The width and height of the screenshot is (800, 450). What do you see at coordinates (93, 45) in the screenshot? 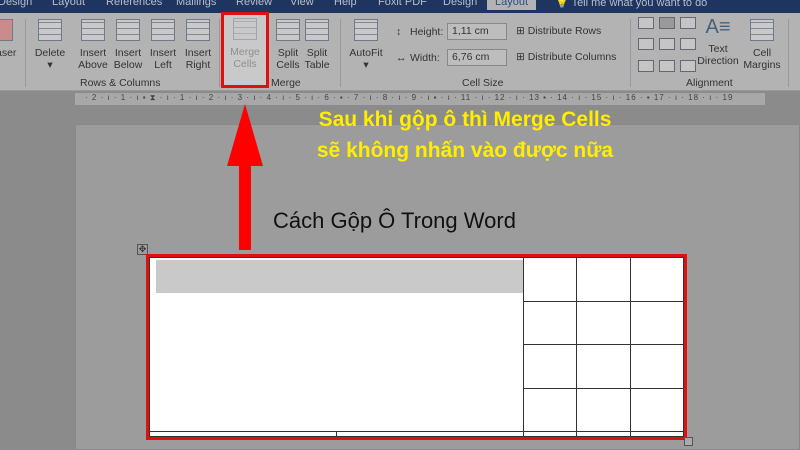
I see `insert-above-button: Insert Above` at bounding box center [93, 45].